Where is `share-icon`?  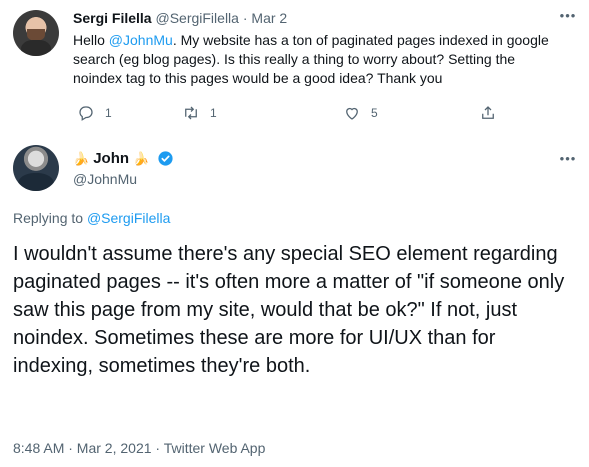 share-icon is located at coordinates (488, 112).